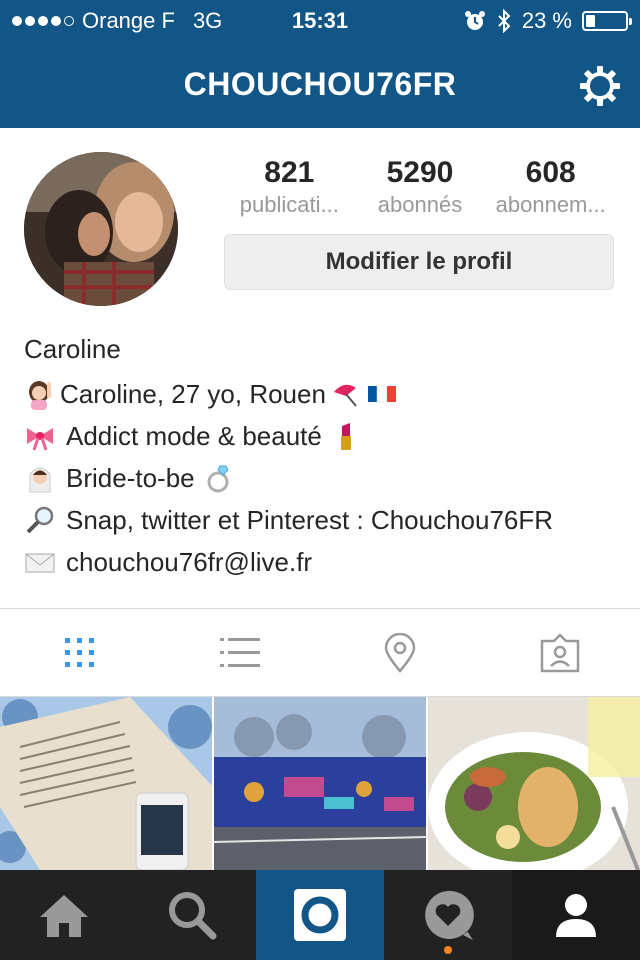 The width and height of the screenshot is (640, 960). I want to click on avatar, so click(101, 229).